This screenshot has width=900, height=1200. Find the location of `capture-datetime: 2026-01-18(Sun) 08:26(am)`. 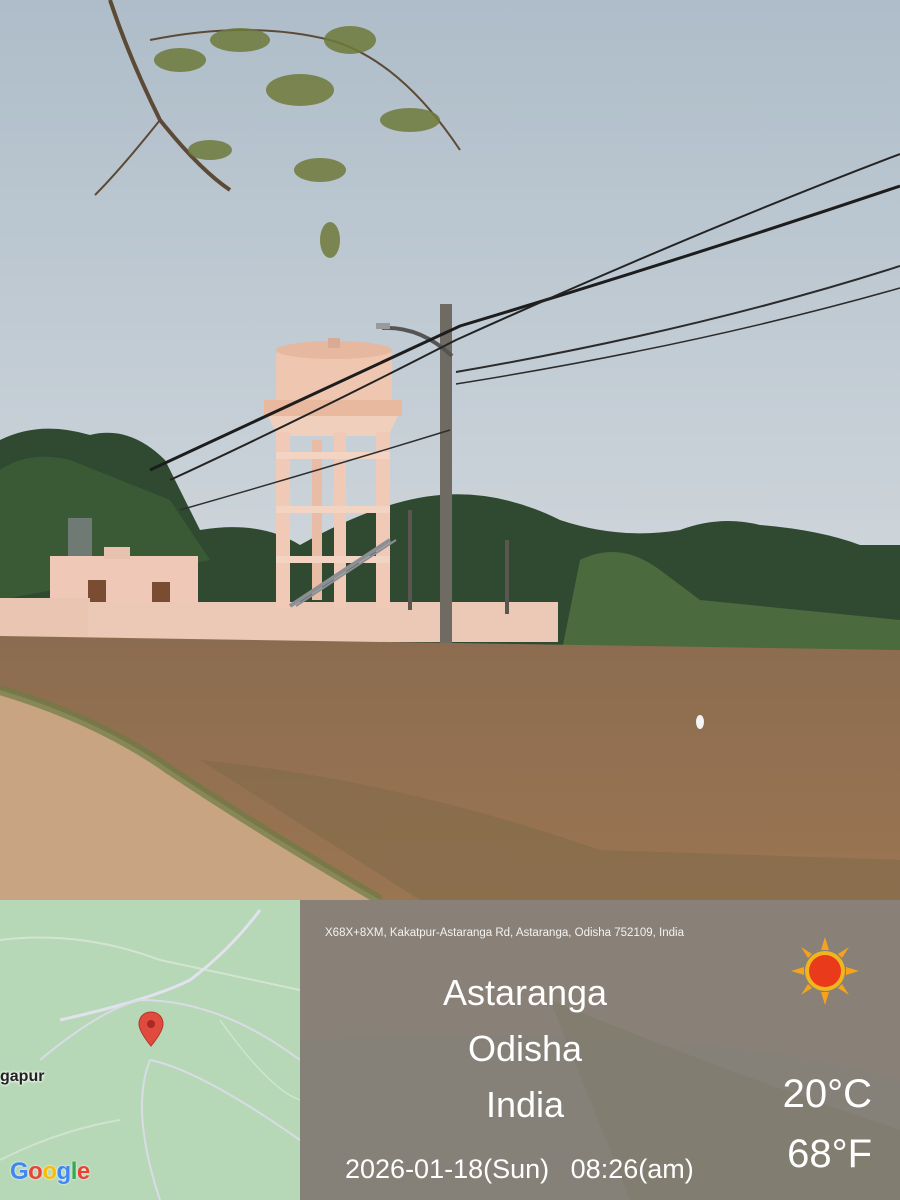

capture-datetime: 2026-01-18(Sun) 08:26(am) is located at coordinates (519, 1169).